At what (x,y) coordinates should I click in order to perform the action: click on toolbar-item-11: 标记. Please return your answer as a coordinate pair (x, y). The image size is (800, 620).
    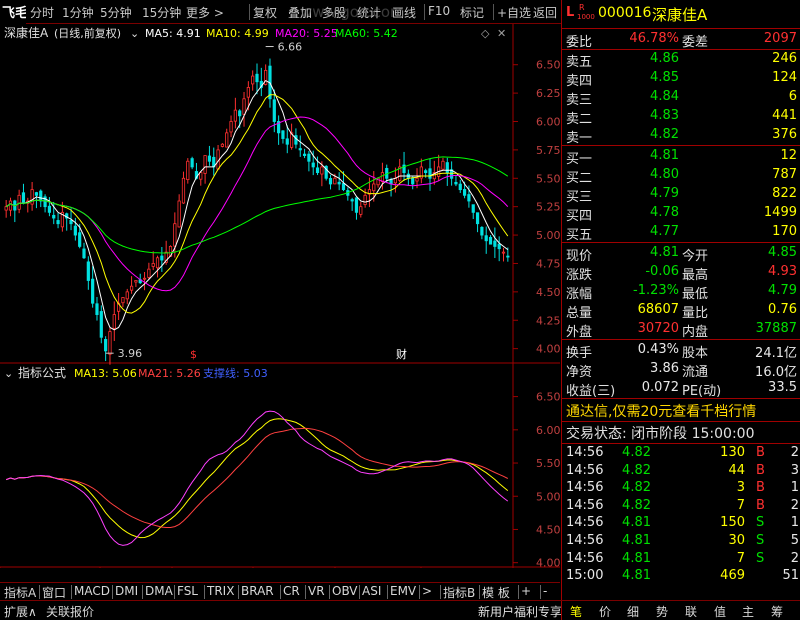
    Looking at the image, I should click on (472, 12).